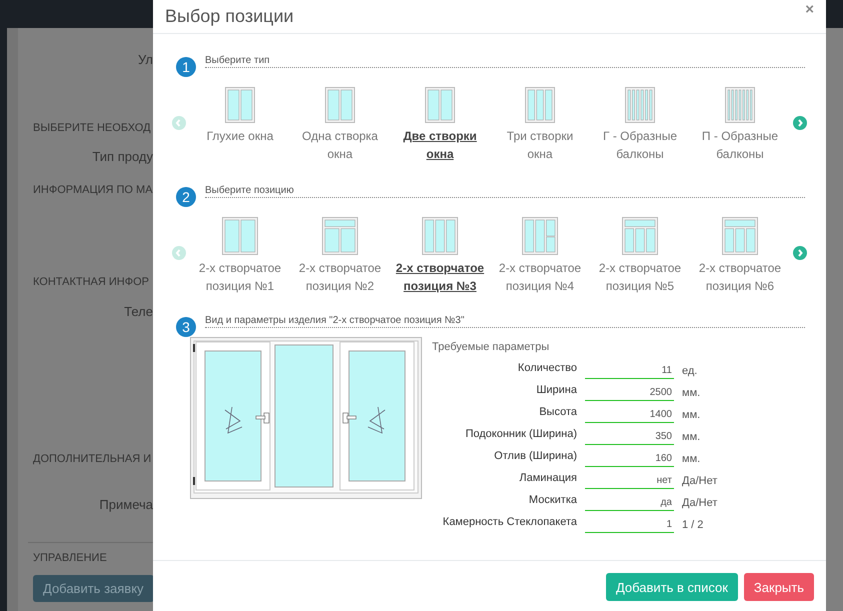 Image resolution: width=843 pixels, height=611 pixels. I want to click on option-item: Г - Образные балконы, so click(640, 125).